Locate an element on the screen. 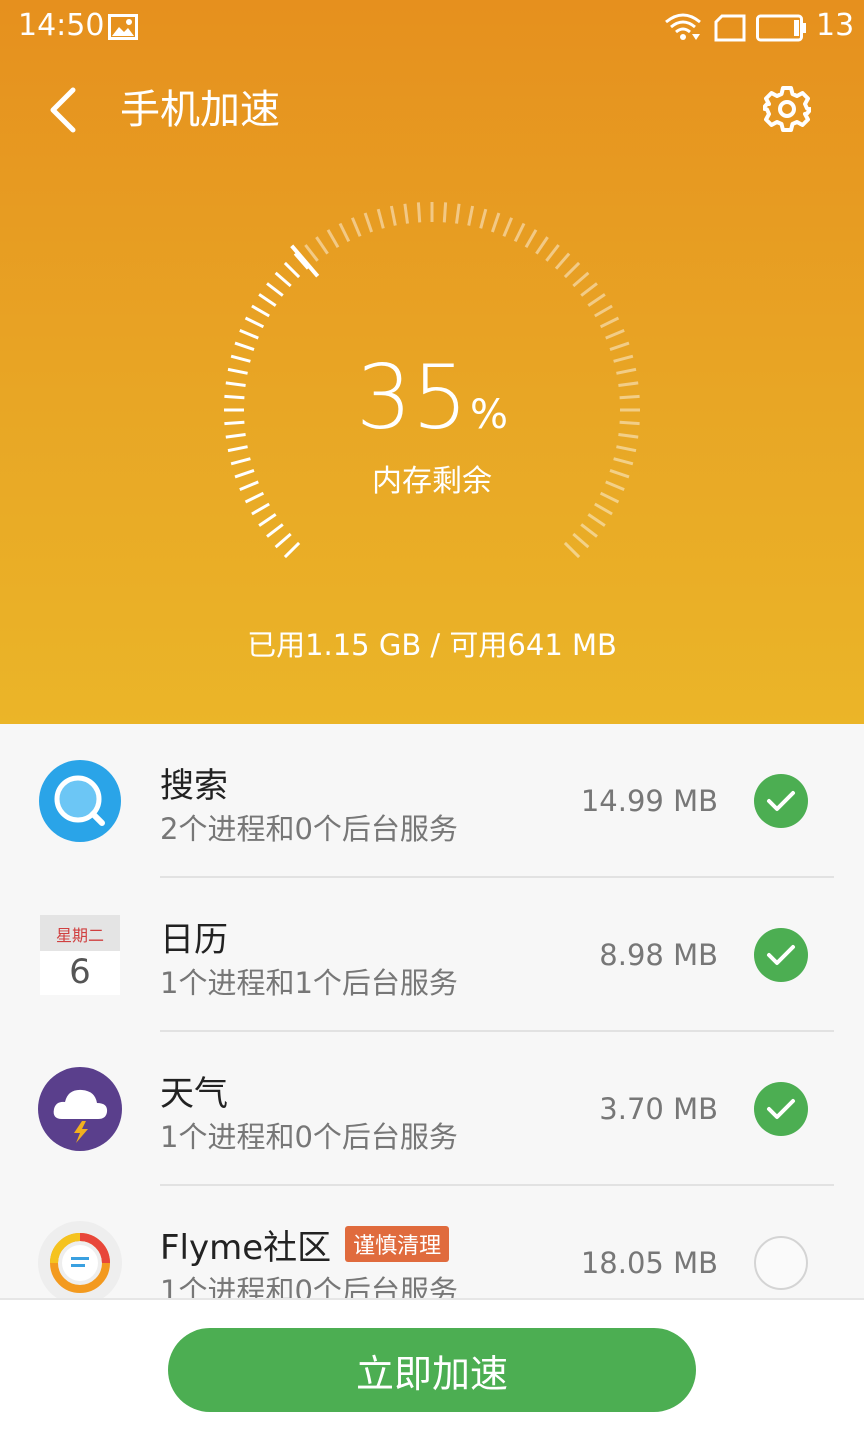 This screenshot has width=864, height=1440. boost-button: 立即加速 is located at coordinates (432, 1370).